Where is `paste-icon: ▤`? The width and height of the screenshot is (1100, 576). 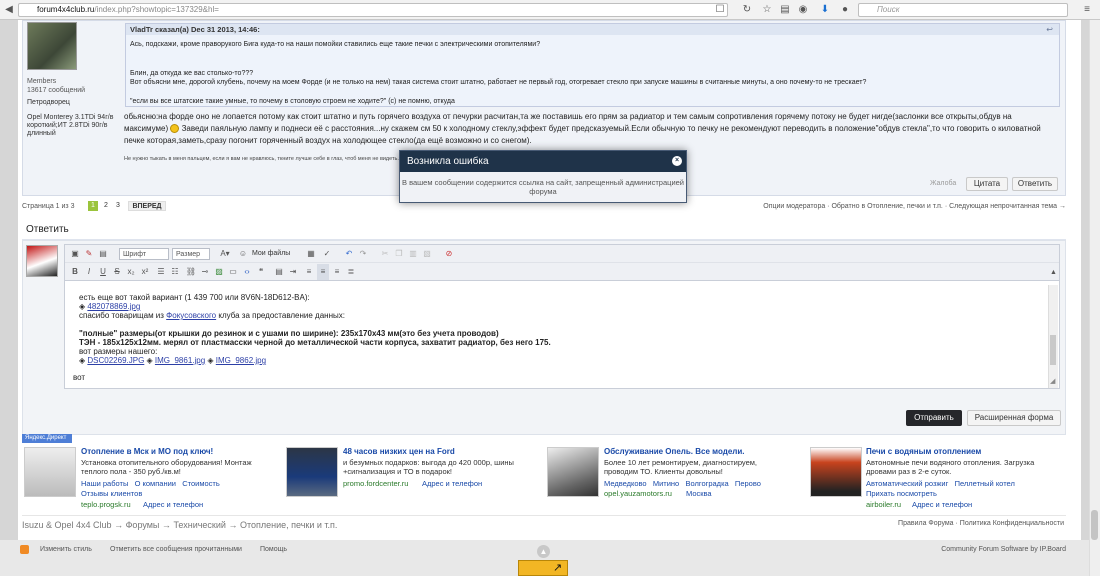 paste-icon: ▤ is located at coordinates (103, 254).